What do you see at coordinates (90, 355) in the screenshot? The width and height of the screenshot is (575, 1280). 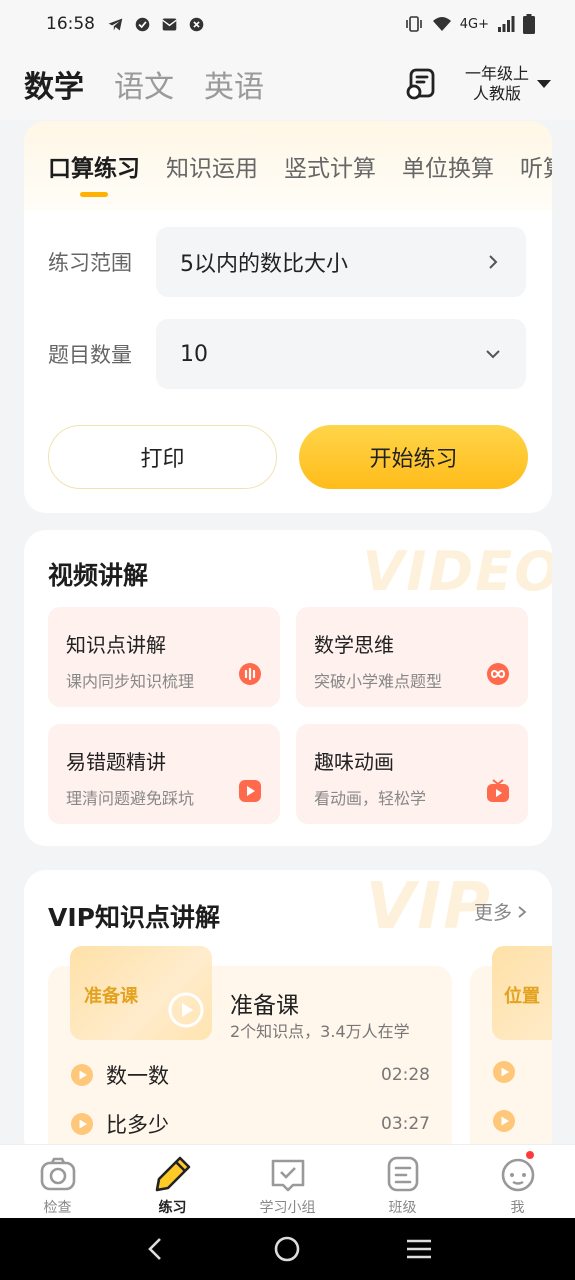 I see `count-label: 题目数量` at bounding box center [90, 355].